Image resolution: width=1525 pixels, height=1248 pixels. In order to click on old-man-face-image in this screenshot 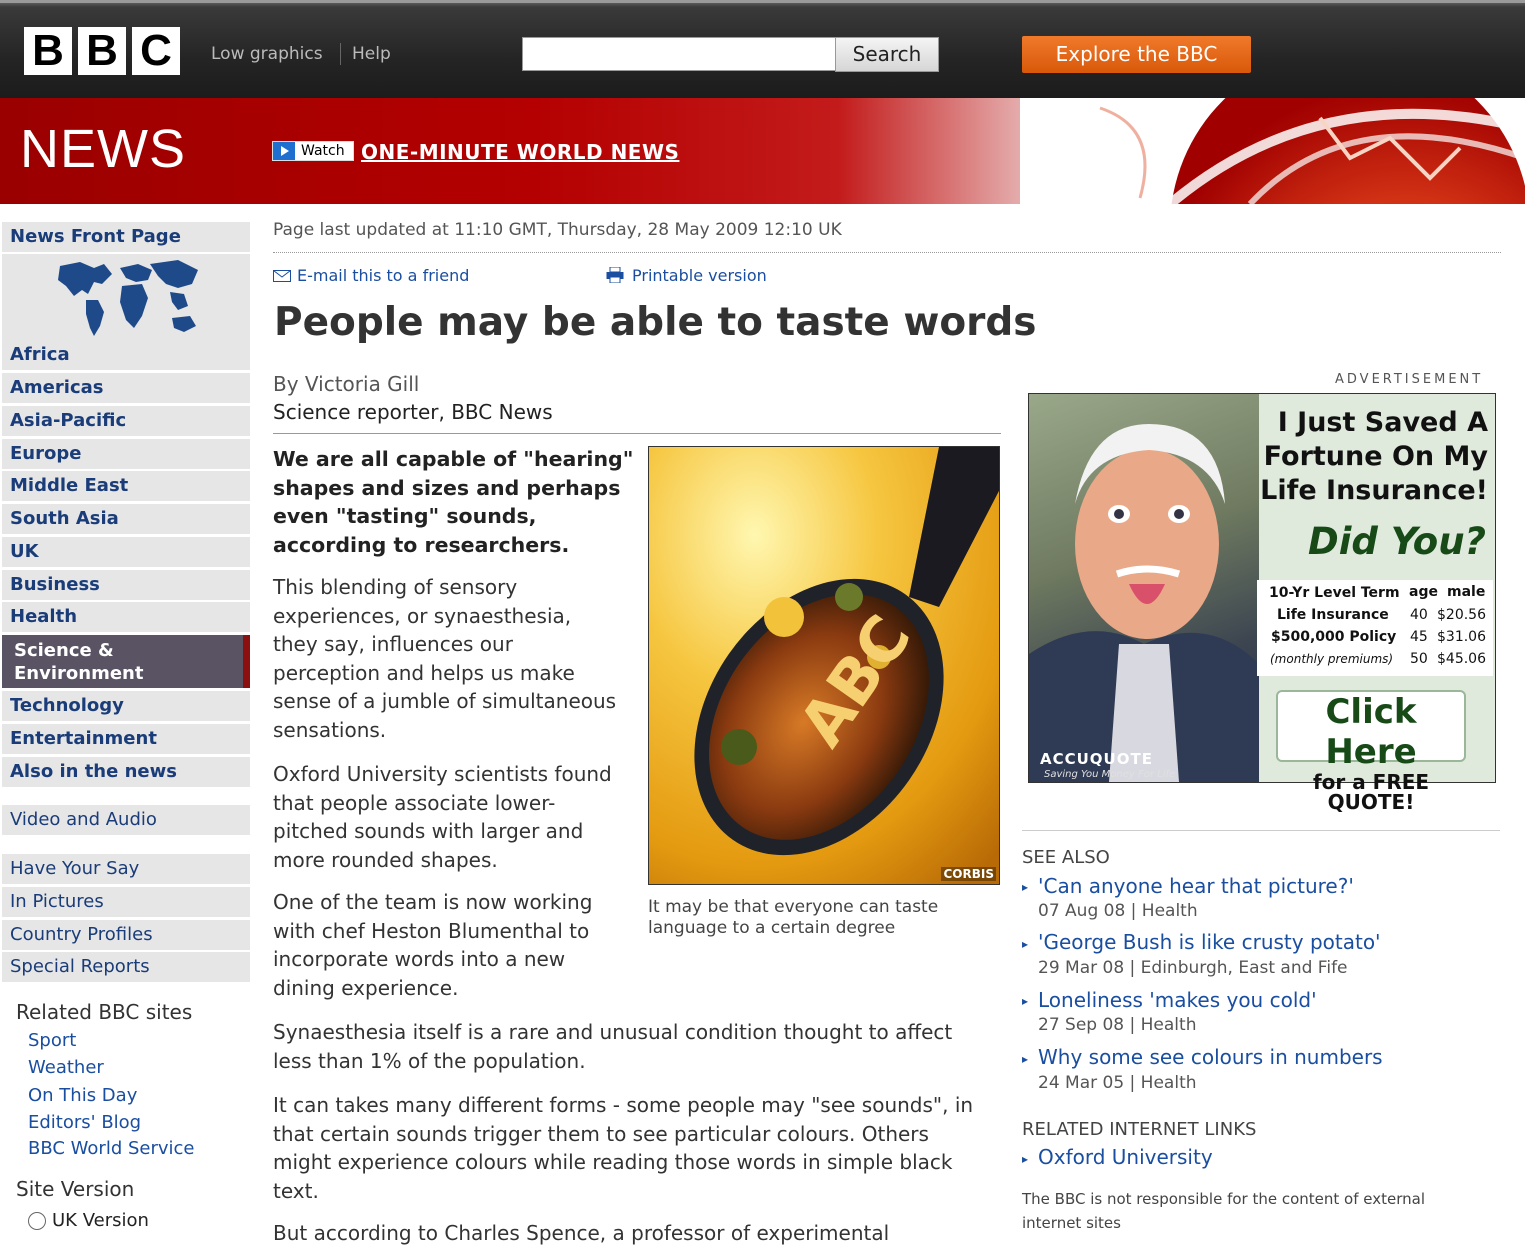, I will do `click(1144, 603)`.